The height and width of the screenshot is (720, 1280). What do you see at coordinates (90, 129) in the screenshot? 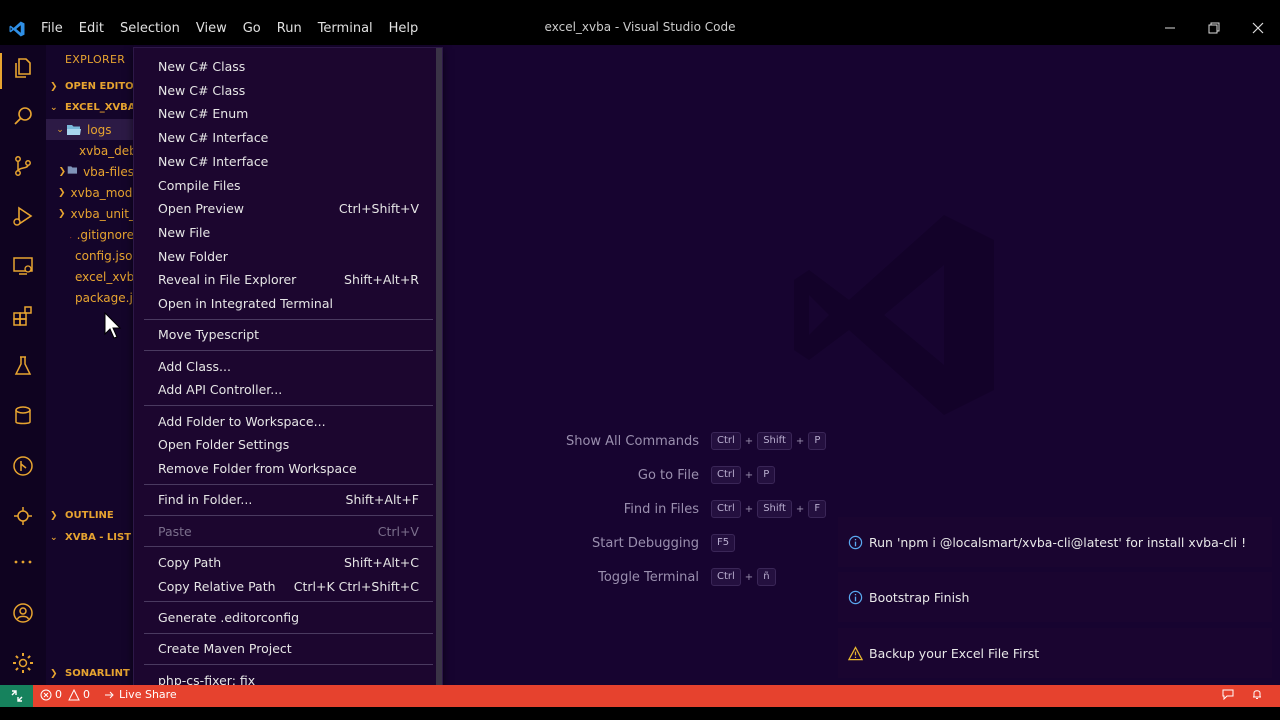
I see `tree-item: ⌄ logs` at bounding box center [90, 129].